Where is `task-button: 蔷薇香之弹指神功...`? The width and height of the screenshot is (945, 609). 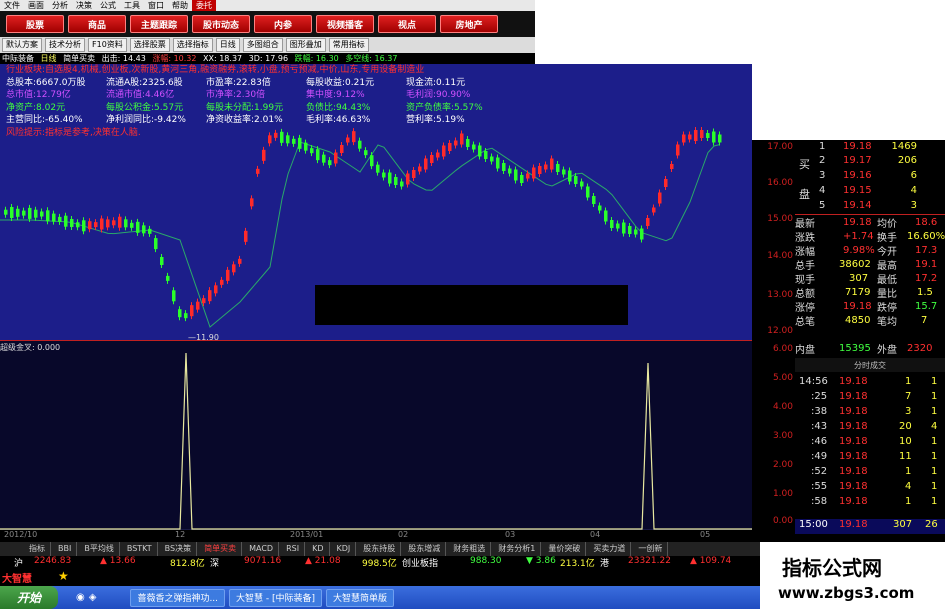
task-button: 蔷薇香之弹指神功... is located at coordinates (178, 597).